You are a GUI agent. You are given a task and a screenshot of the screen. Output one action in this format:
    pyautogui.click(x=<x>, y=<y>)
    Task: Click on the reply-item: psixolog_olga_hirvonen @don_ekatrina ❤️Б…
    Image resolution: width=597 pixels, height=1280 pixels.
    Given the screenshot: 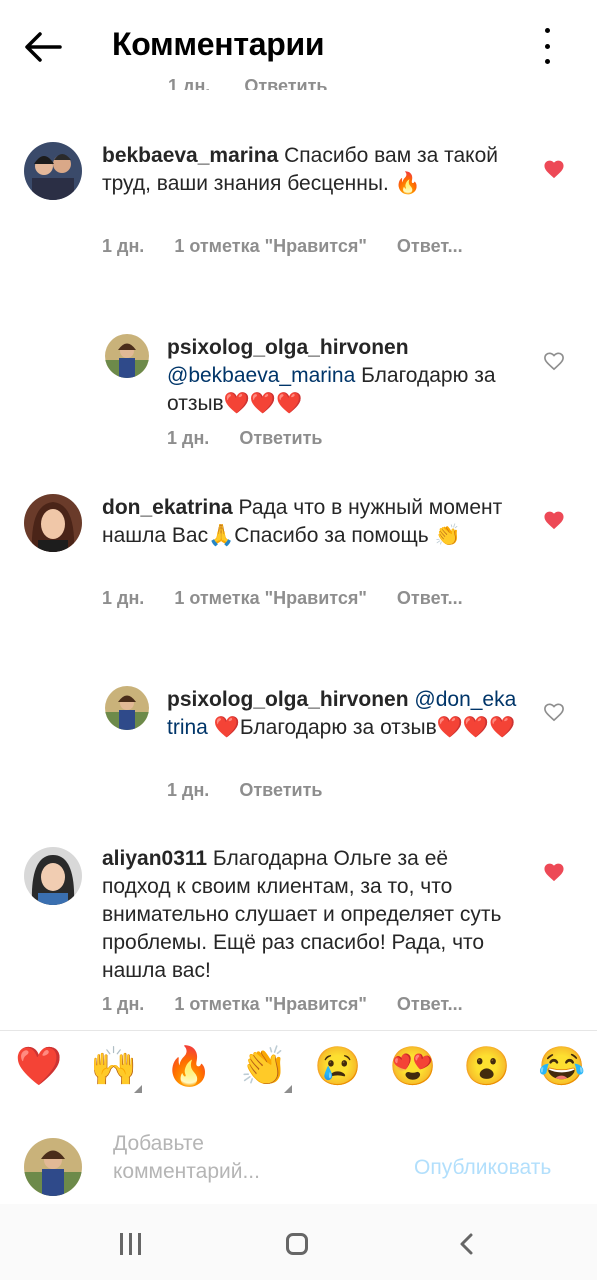 What is the action you would take?
    pyautogui.click(x=298, y=749)
    